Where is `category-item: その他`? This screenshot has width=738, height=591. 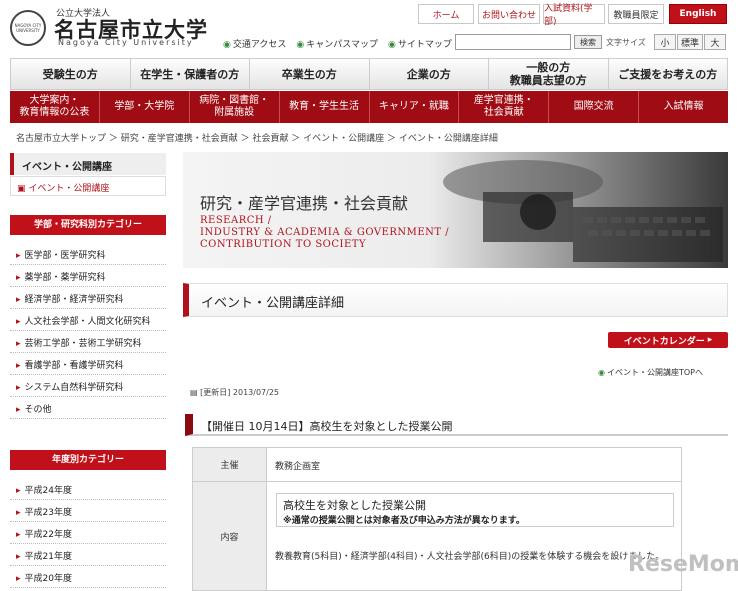
category-item: その他 is located at coordinates (88, 408).